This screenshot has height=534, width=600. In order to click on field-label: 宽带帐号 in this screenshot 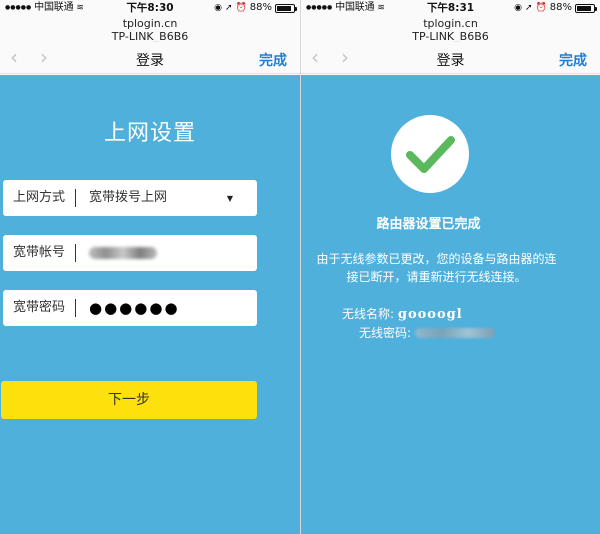, I will do `click(39, 253)`.